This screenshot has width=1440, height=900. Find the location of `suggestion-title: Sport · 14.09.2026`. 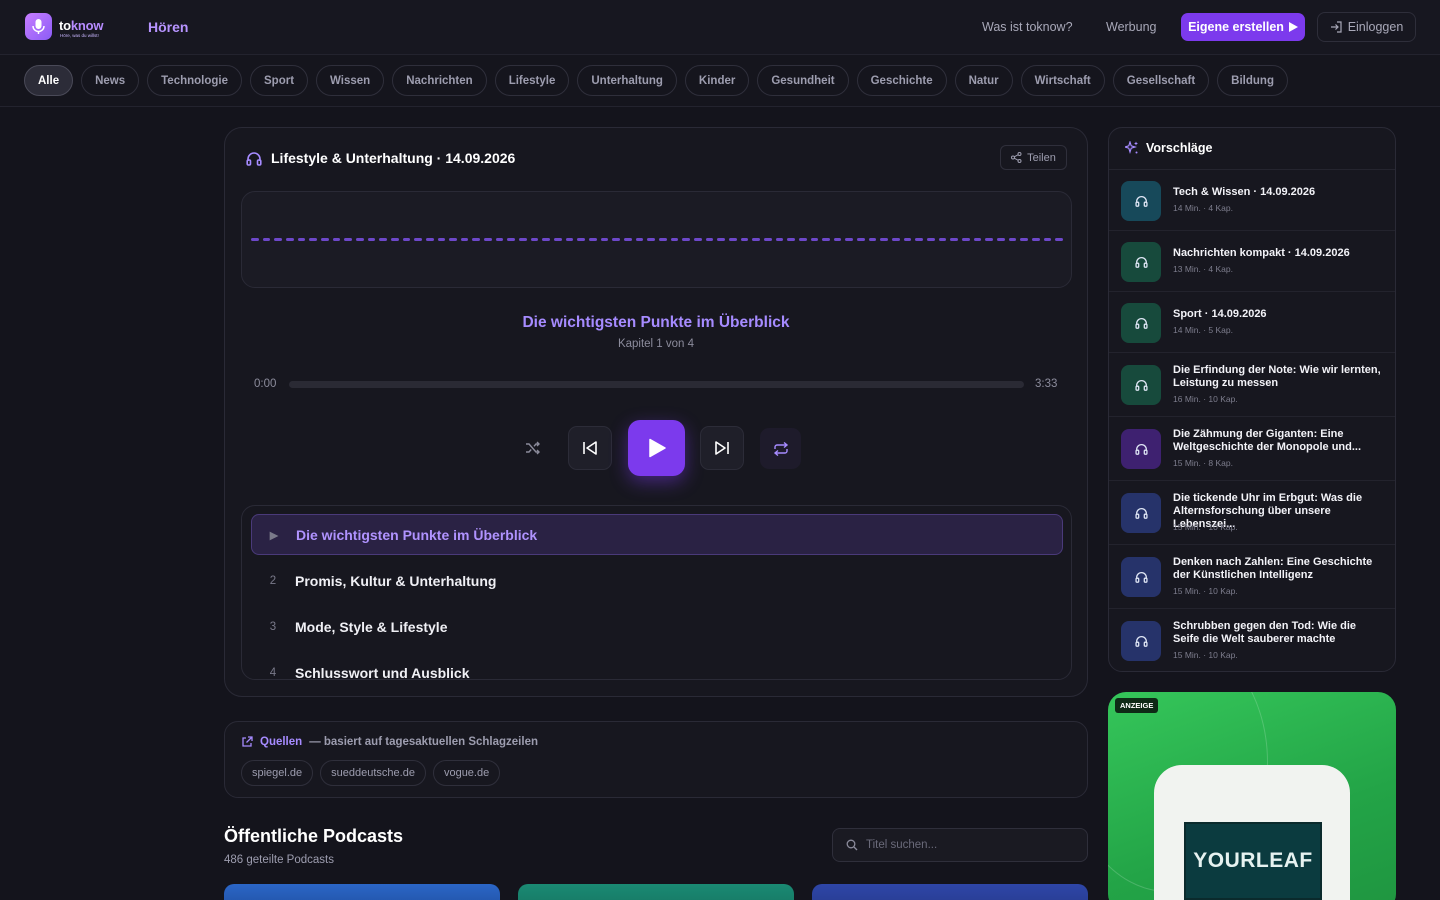

suggestion-title: Sport · 14.09.2026 is located at coordinates (1220, 314).